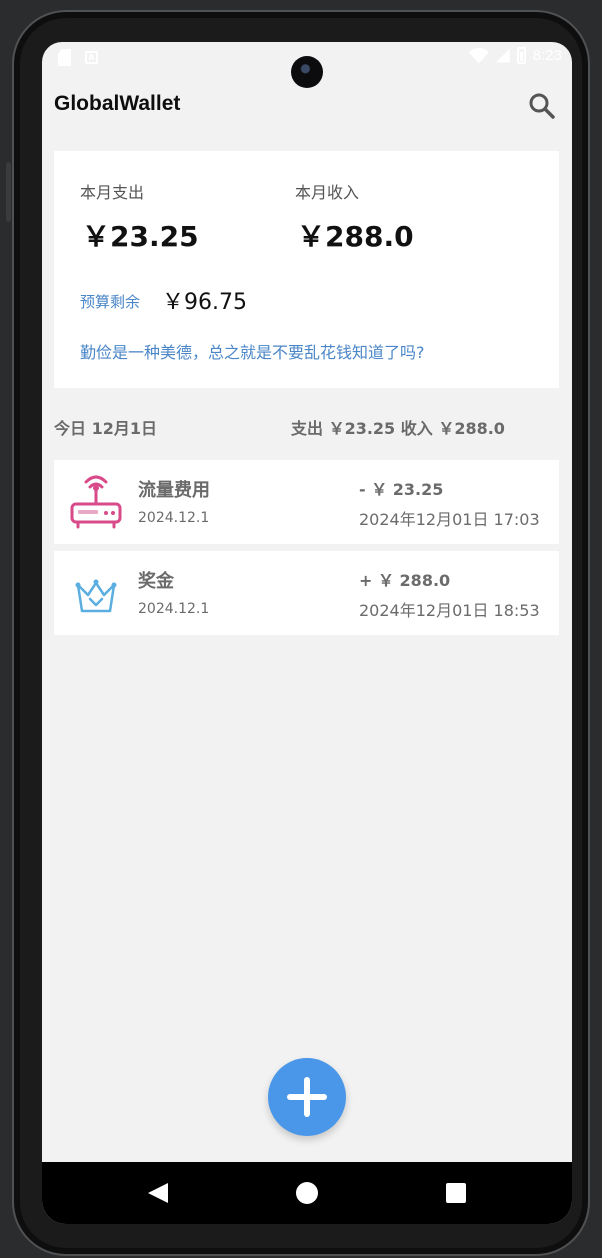  I want to click on sim-card-icon, so click(64, 57).